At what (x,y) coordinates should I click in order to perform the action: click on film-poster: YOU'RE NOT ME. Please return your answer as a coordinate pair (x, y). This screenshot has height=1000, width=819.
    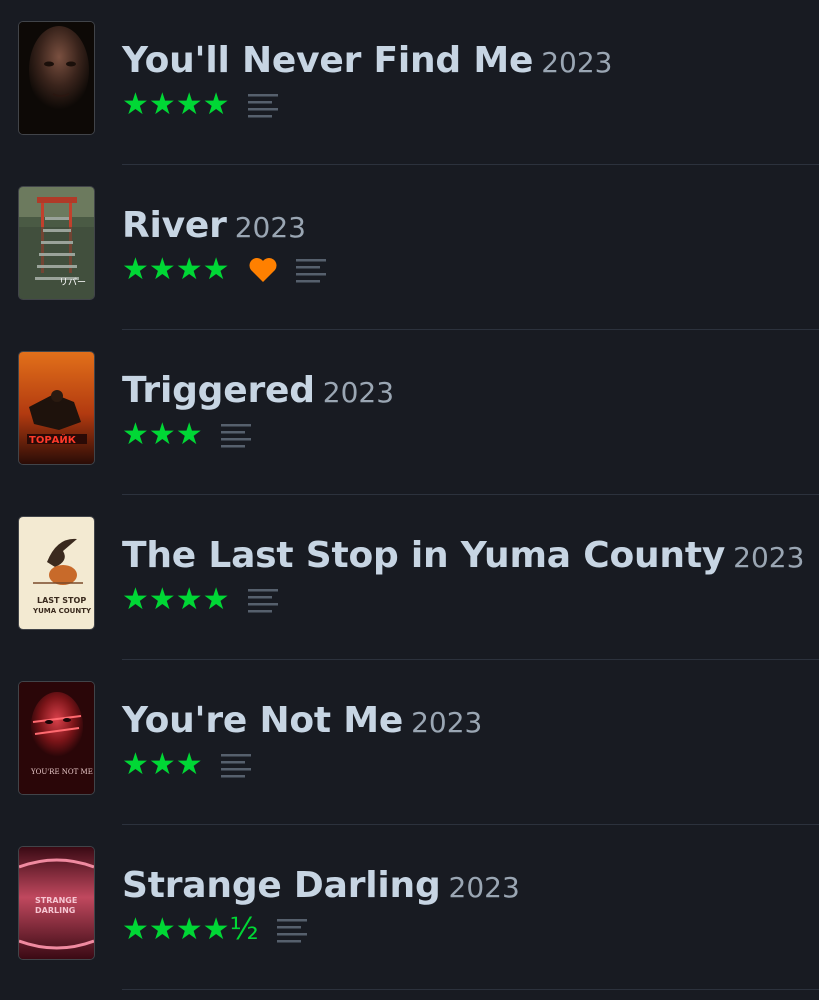
    Looking at the image, I should click on (56, 738).